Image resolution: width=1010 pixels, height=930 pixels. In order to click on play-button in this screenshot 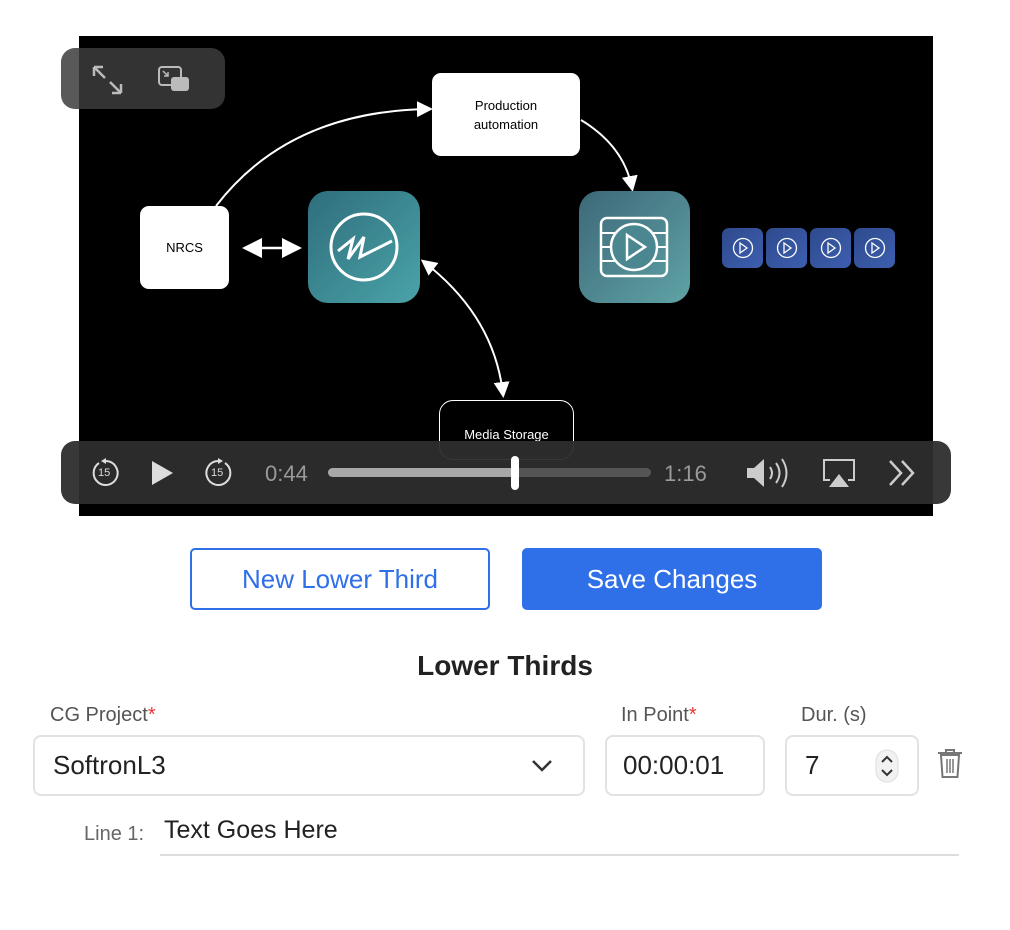, I will do `click(162, 473)`.